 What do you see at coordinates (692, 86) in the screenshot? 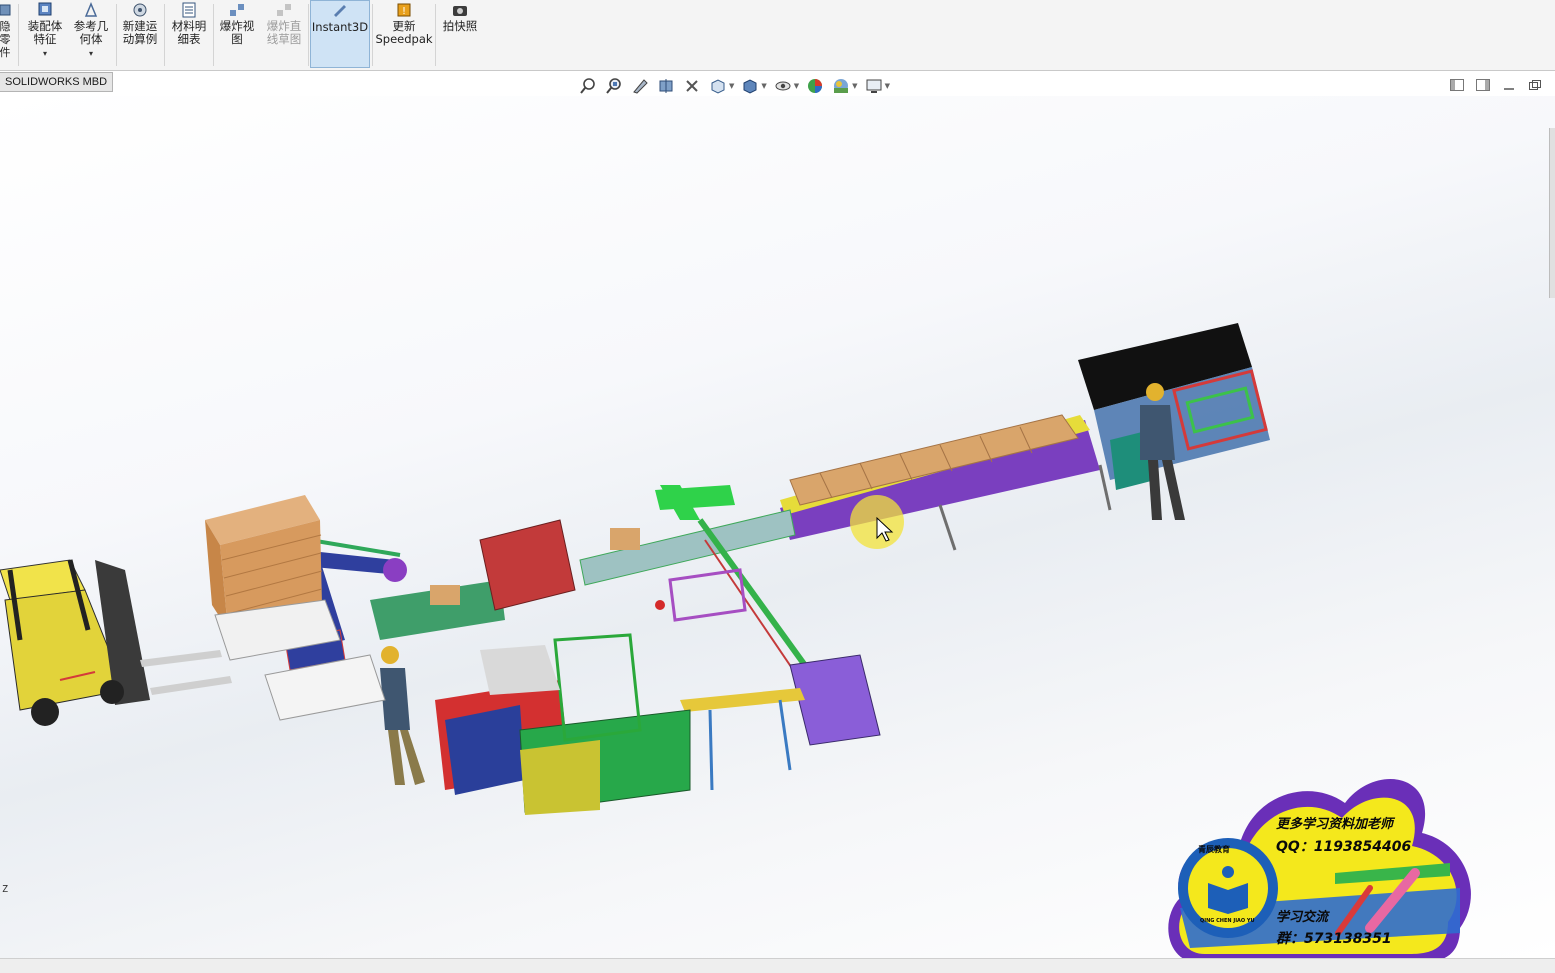
I see `dynamic-annotation-icon` at bounding box center [692, 86].